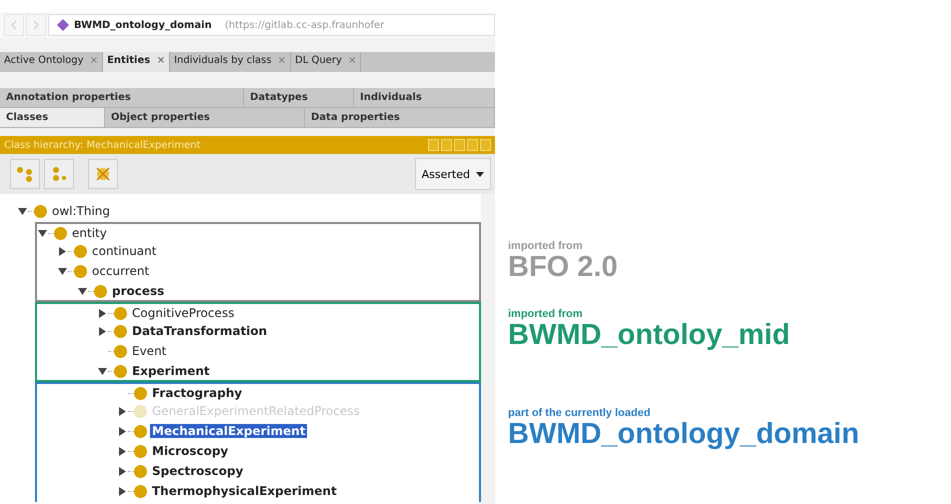 Image resolution: width=951 pixels, height=504 pixels. What do you see at coordinates (52, 62) in the screenshot?
I see `tab: Active Ontology ×` at bounding box center [52, 62].